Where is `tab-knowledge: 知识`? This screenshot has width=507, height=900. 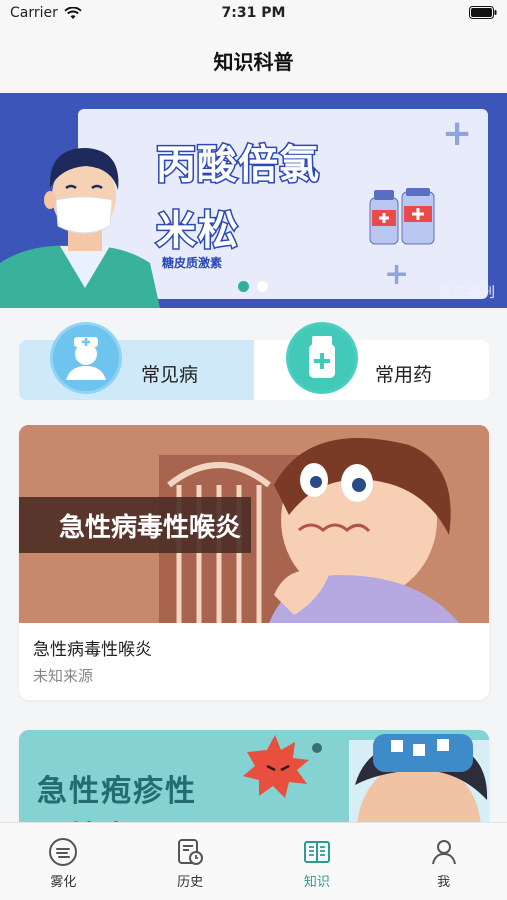
tab-knowledge: 知识 is located at coordinates (317, 861).